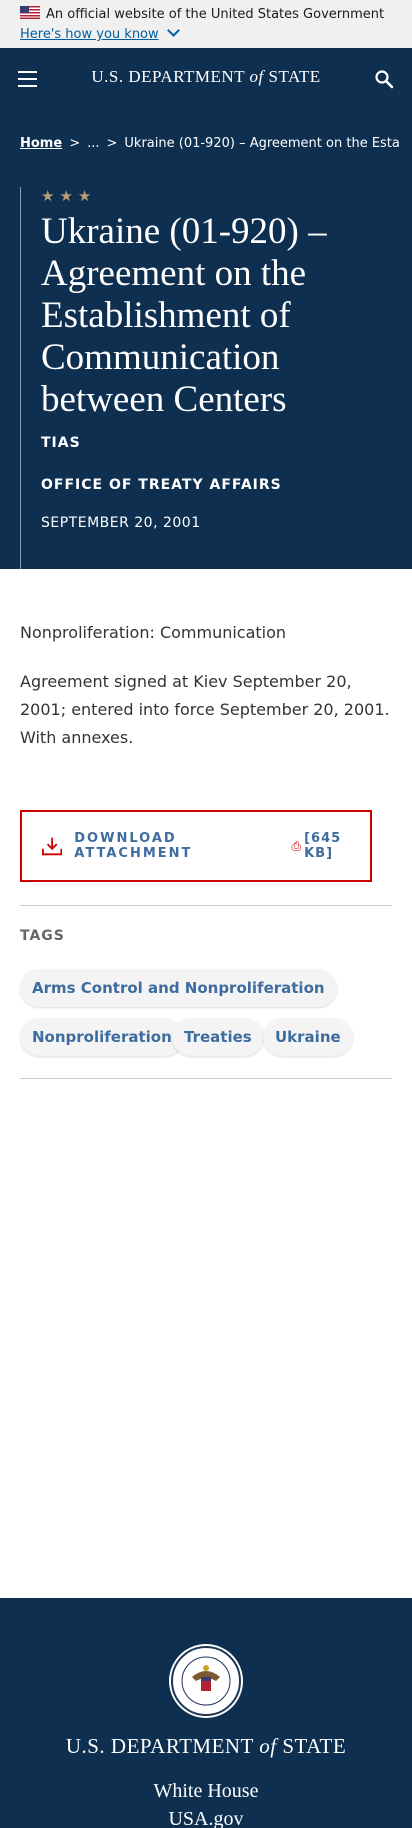  I want to click on topic-text: Nonproliferation: Communication, so click(153, 632).